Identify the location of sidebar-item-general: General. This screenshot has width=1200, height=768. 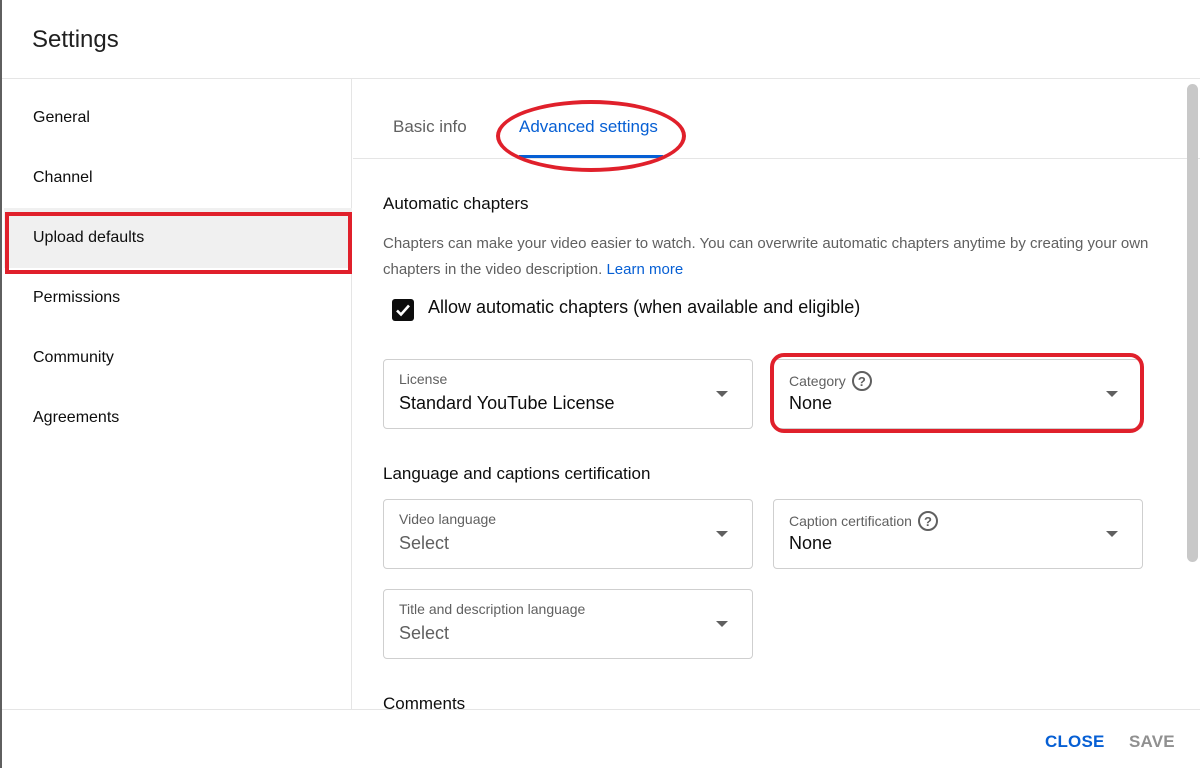
(178, 118).